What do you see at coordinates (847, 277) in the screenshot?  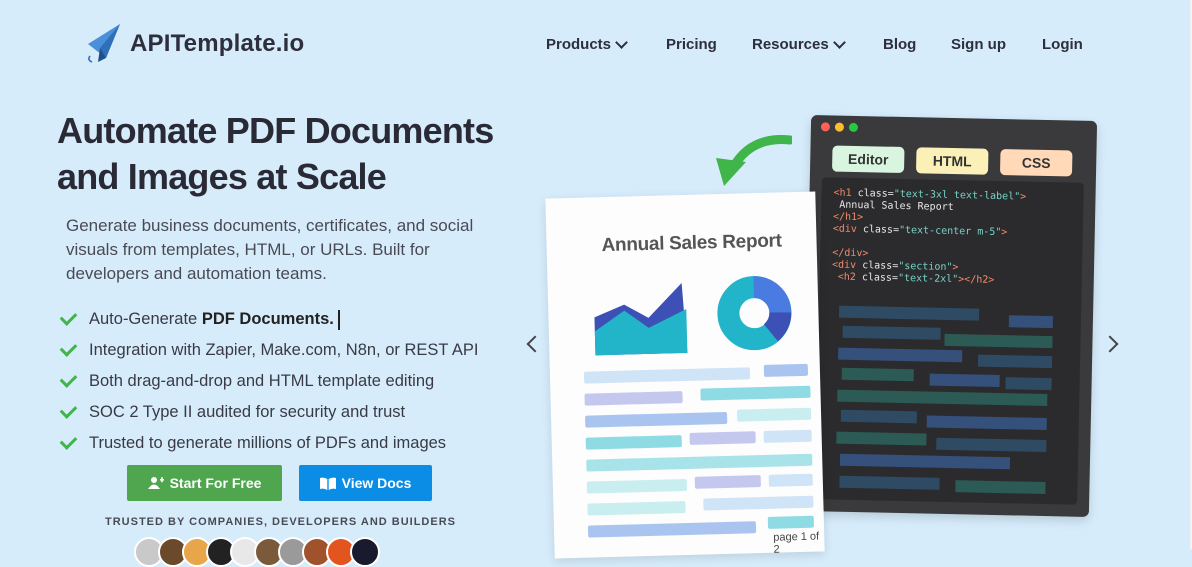 I see `code-token: <h2` at bounding box center [847, 277].